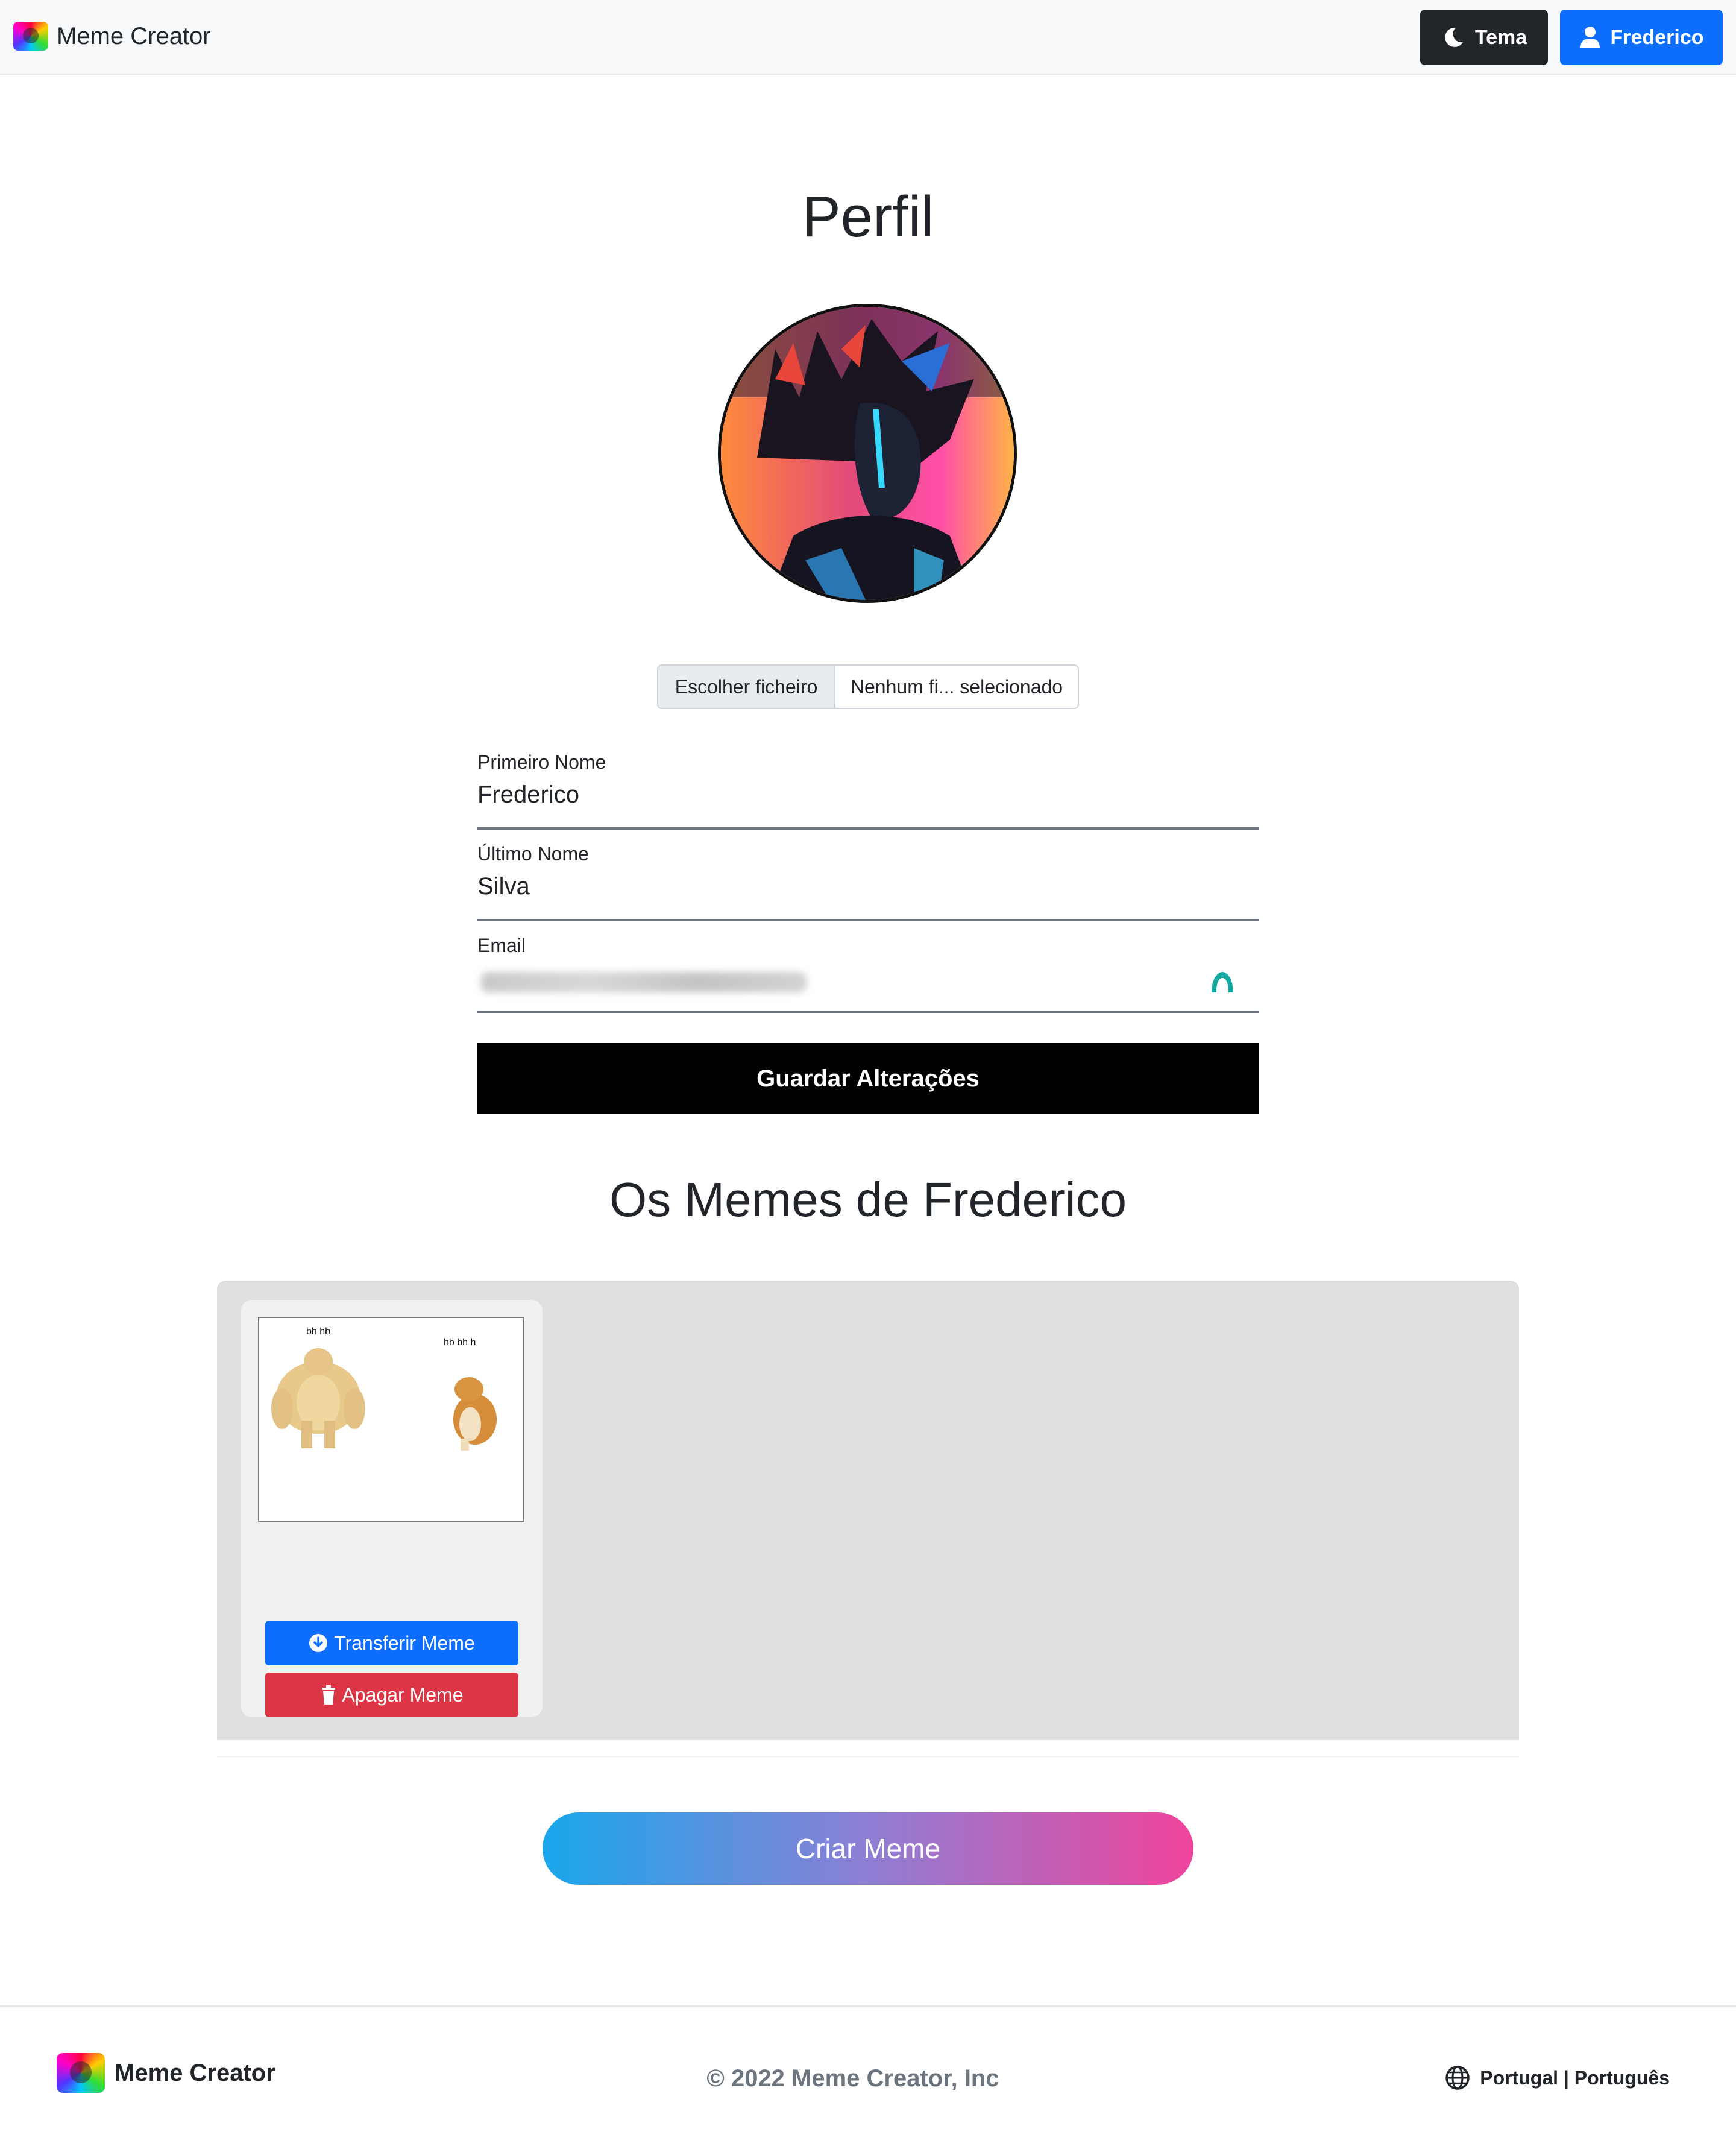 Image resolution: width=1736 pixels, height=2132 pixels. What do you see at coordinates (460, 1342) in the screenshot?
I see `meme-caption-right: hb bh h` at bounding box center [460, 1342].